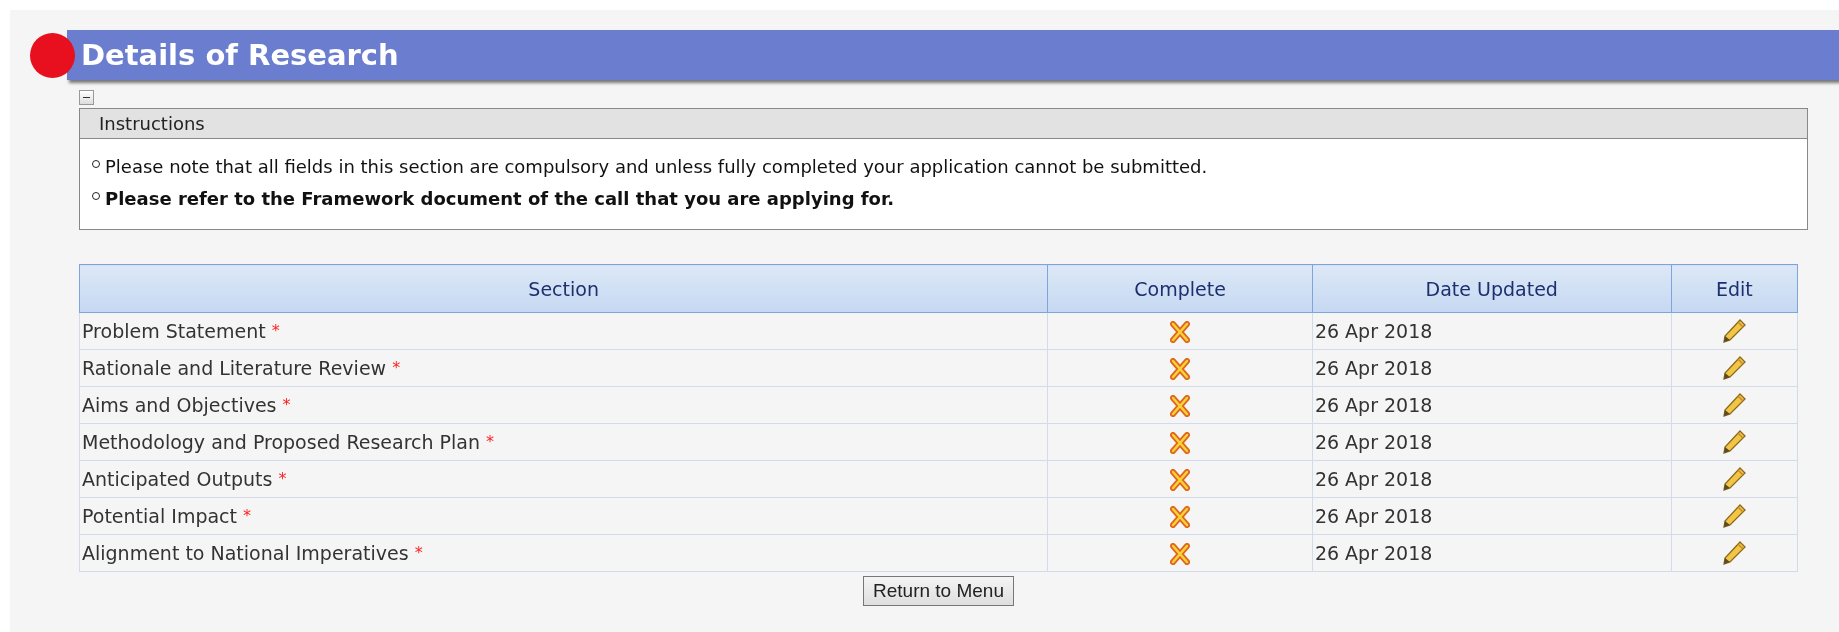 This screenshot has height=632, width=1839. I want to click on column-header: Date Updated, so click(1492, 288).